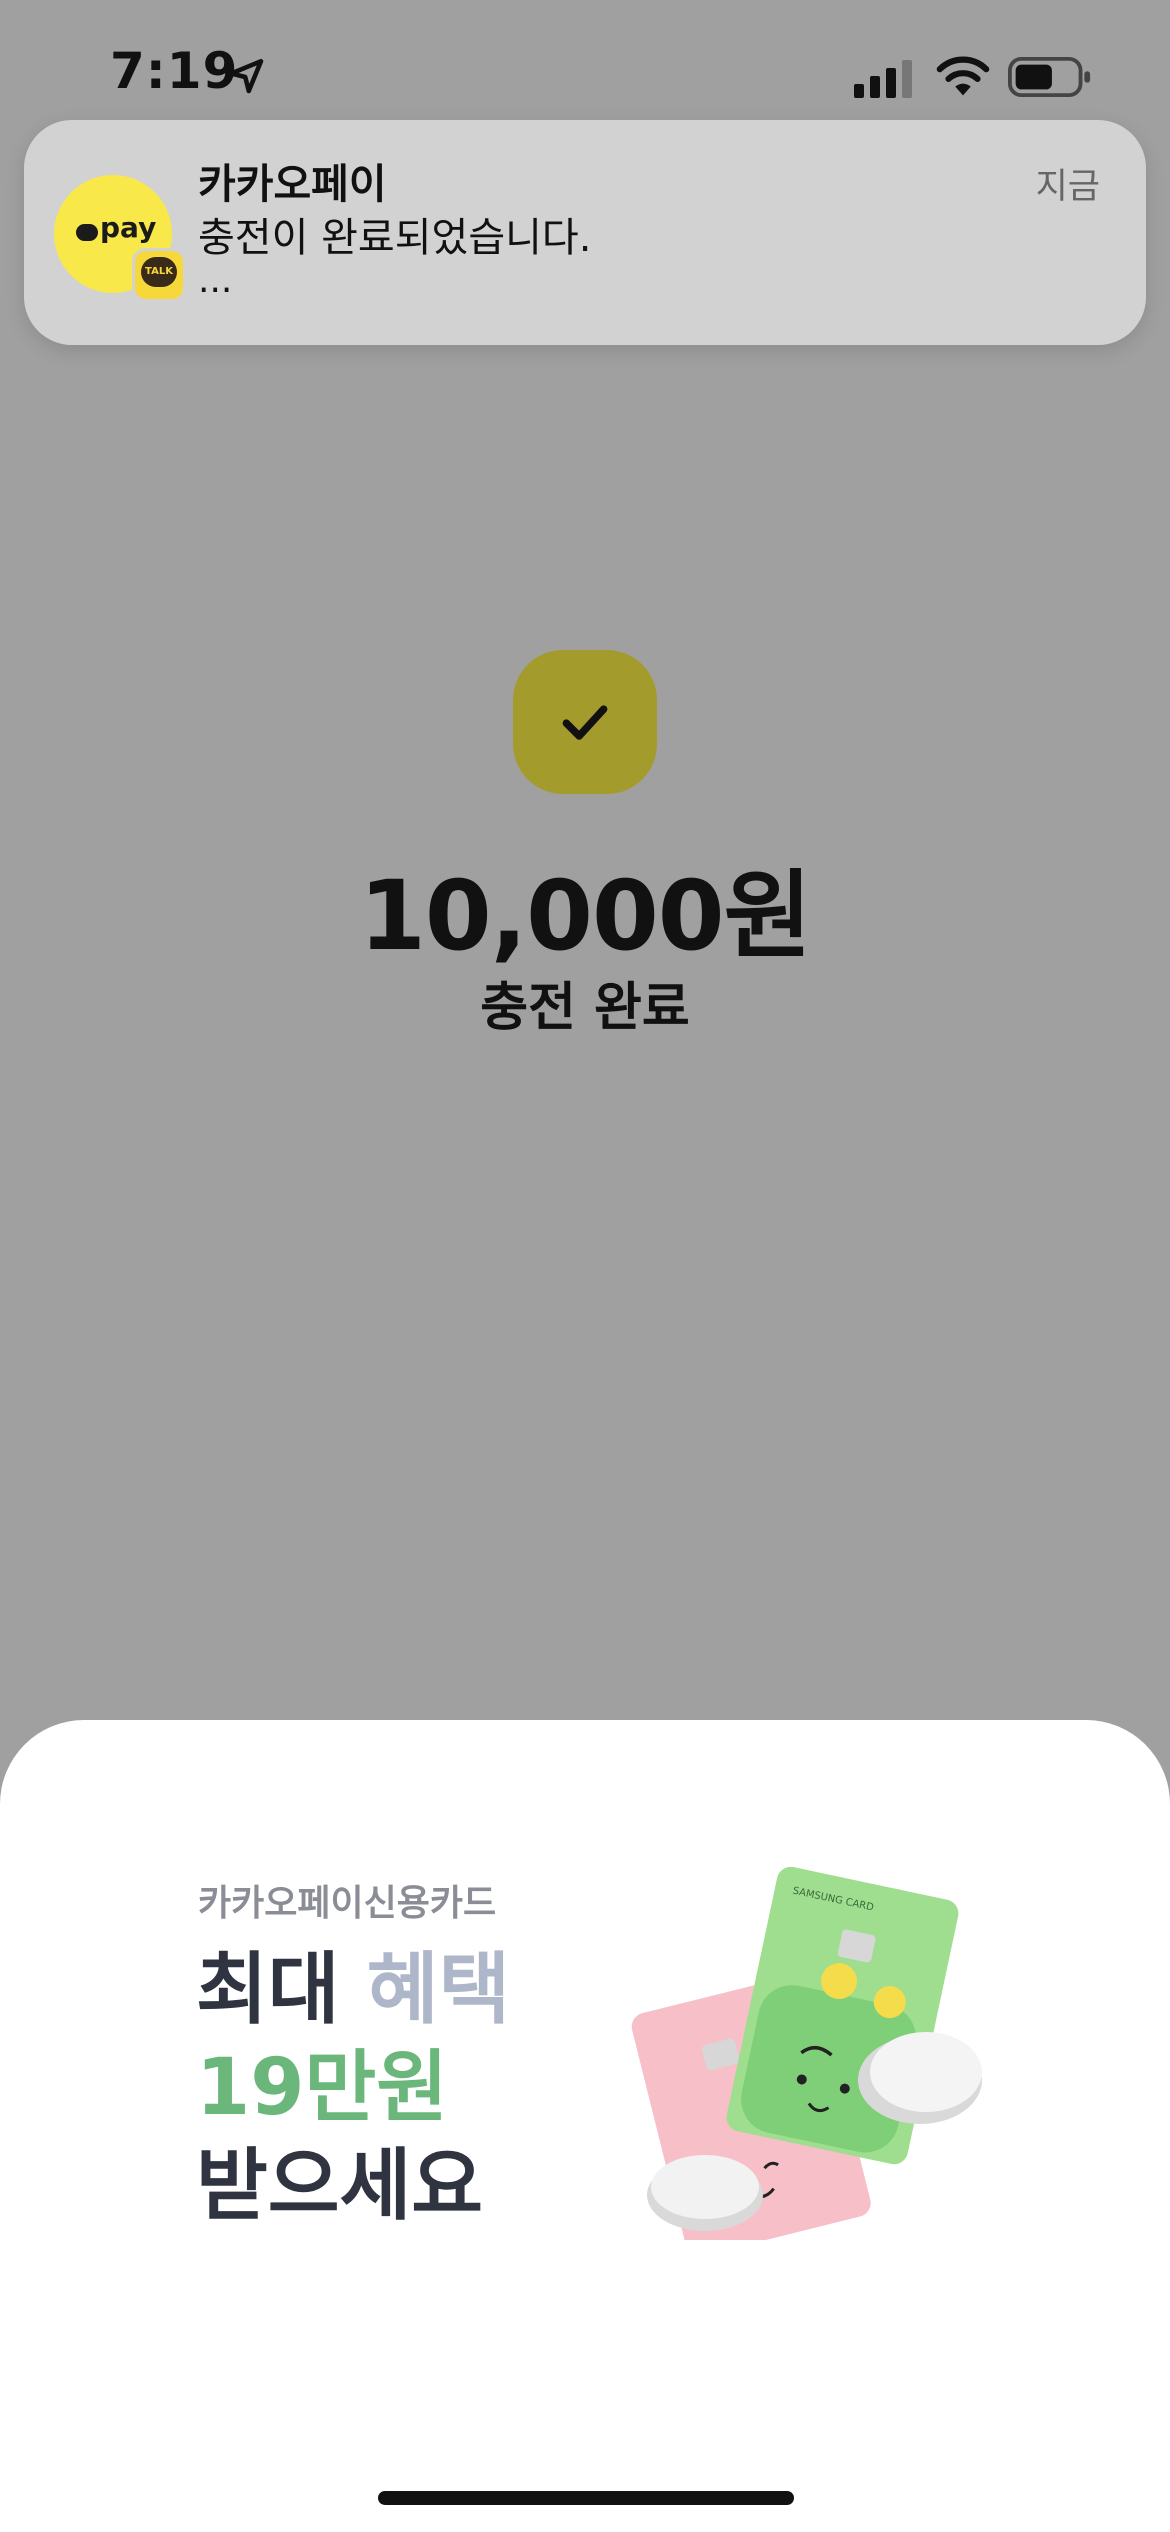  I want to click on promo-subtitle: 카카오페이신용카드, so click(347, 1903).